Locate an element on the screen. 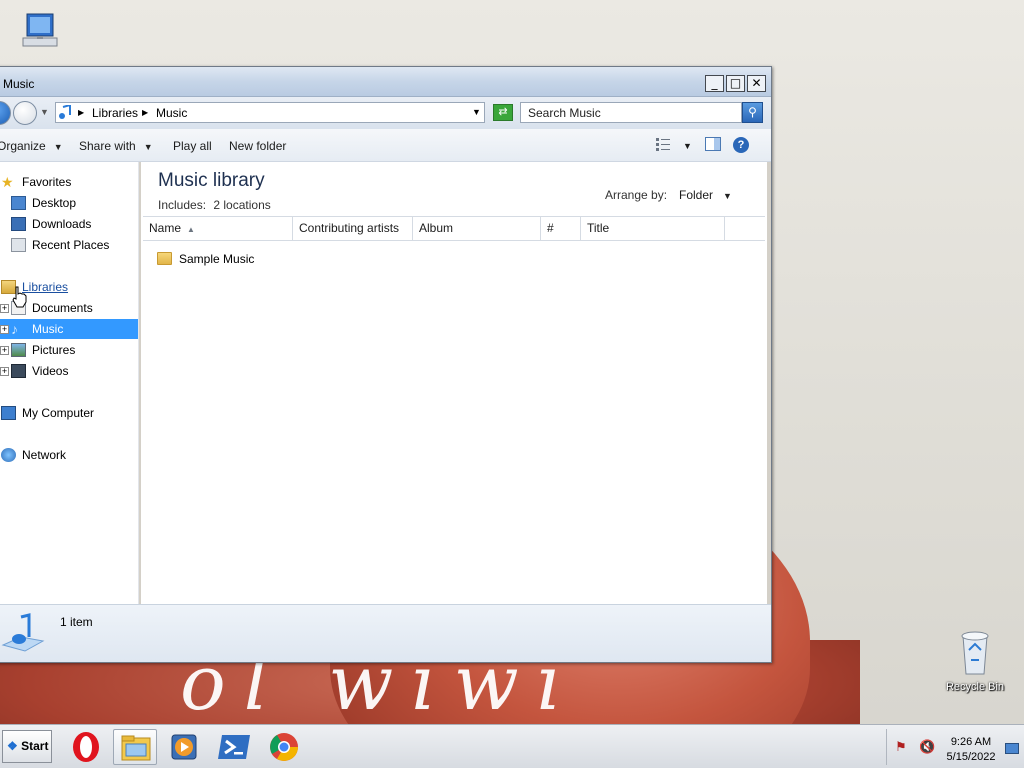 This screenshot has height=768, width=1024. nav-item-desktop: Desktop is located at coordinates (69, 203).